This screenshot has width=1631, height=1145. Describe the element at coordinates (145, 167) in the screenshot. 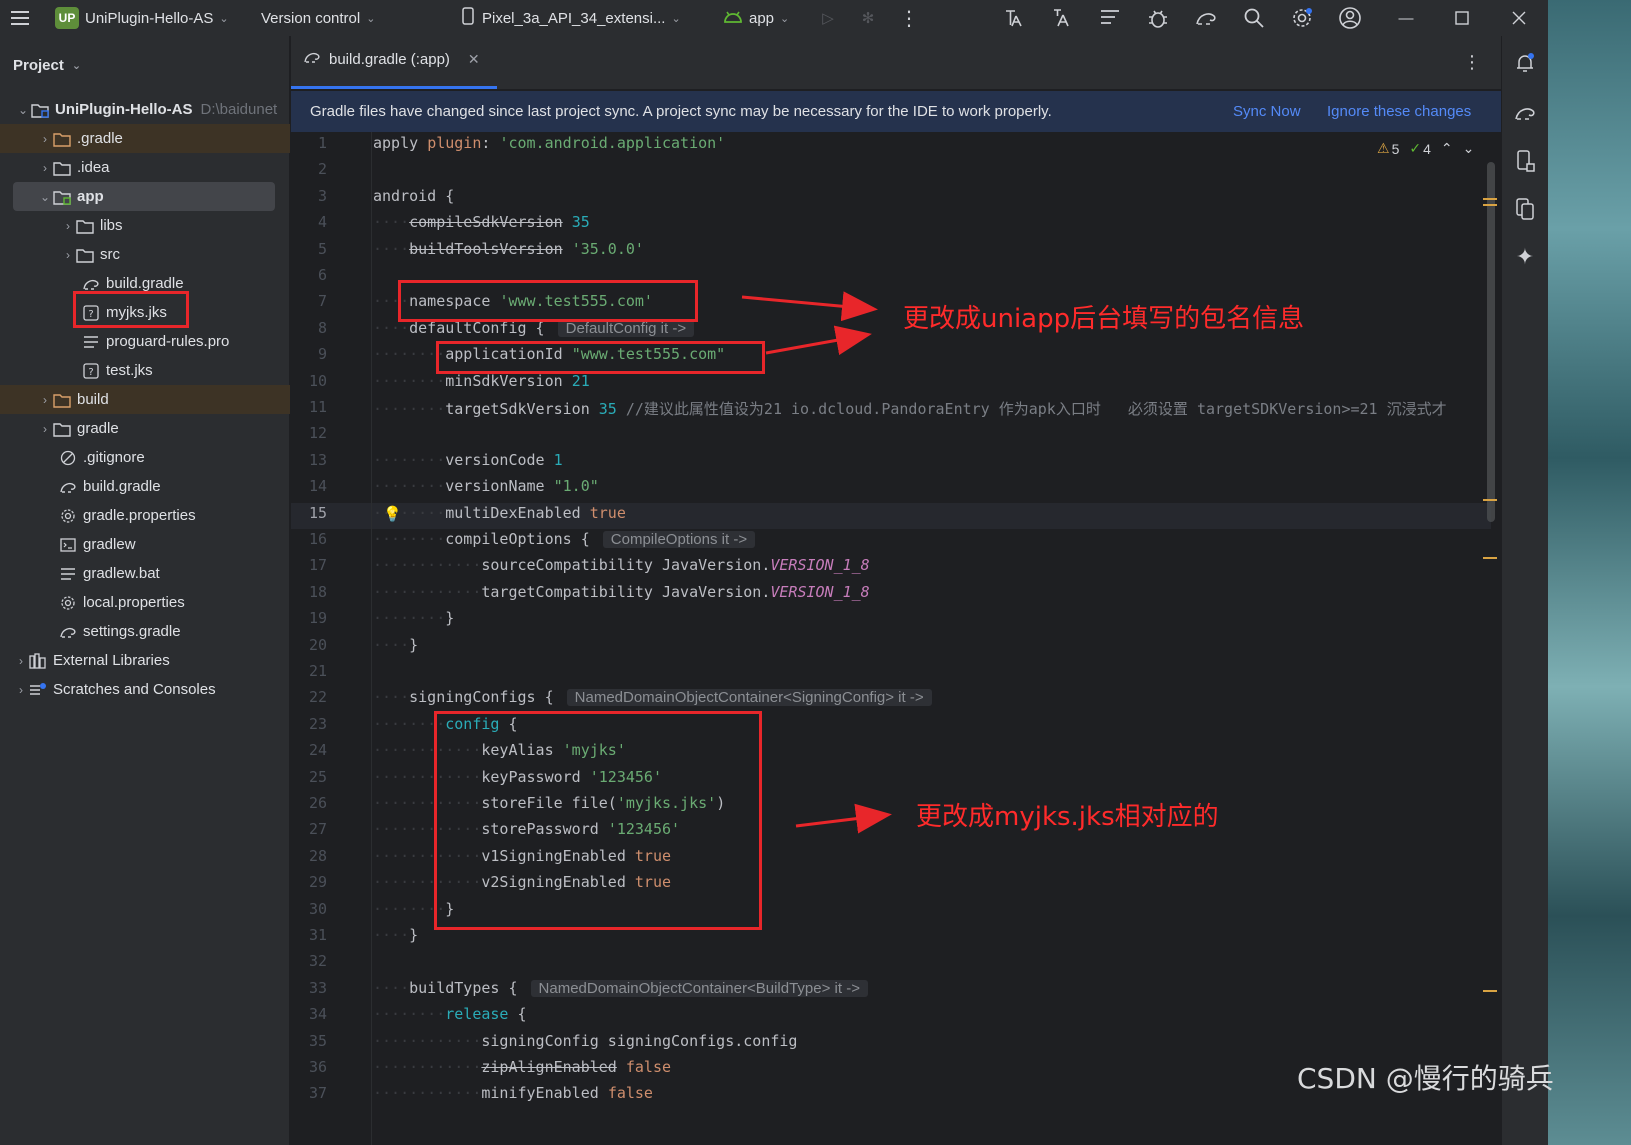

I see `tree-item-idea: › .idea` at that location.